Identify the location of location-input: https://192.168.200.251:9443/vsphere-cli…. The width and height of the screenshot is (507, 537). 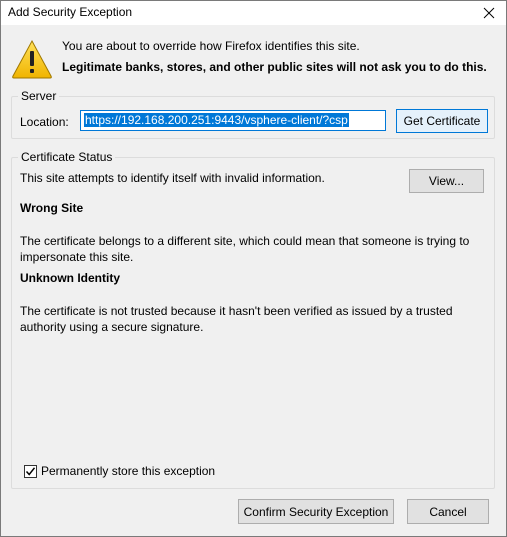
(233, 120).